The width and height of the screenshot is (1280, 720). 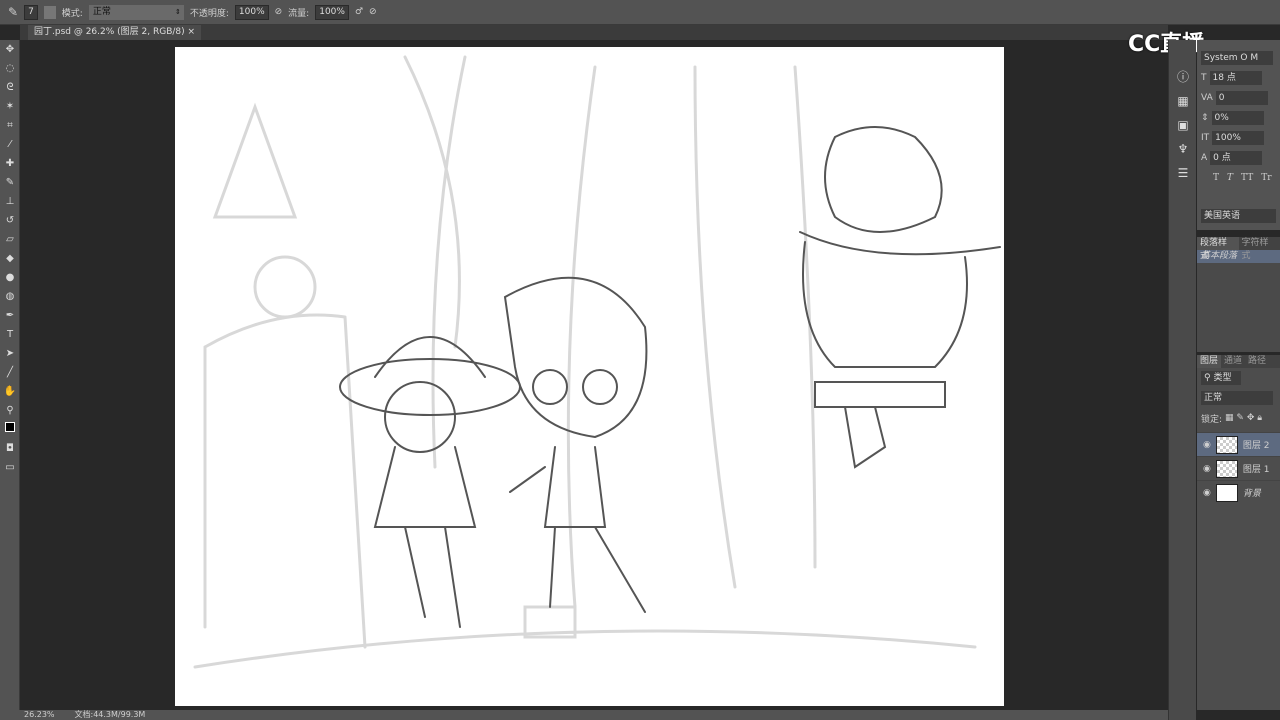 I want to click on opacity-input: 100%, so click(x=251, y=12).